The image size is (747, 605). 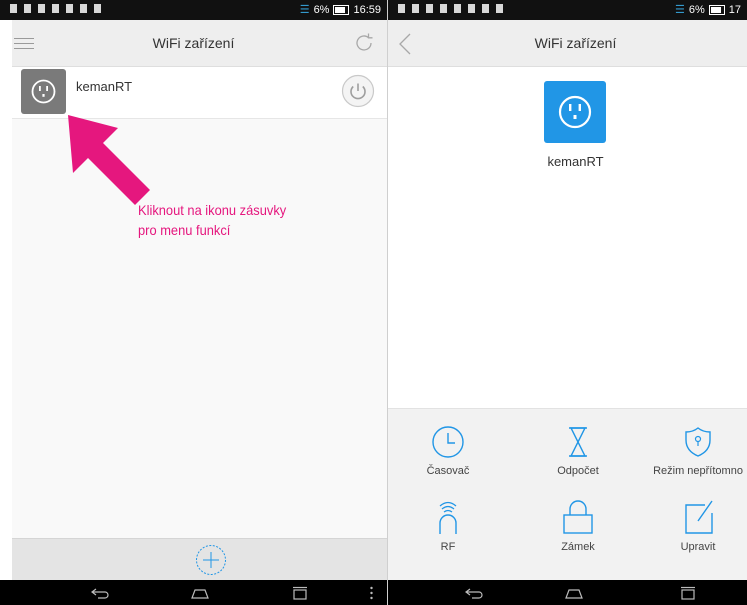 I want to click on status-bar: ☰ 6% 17, so click(x=567, y=10).